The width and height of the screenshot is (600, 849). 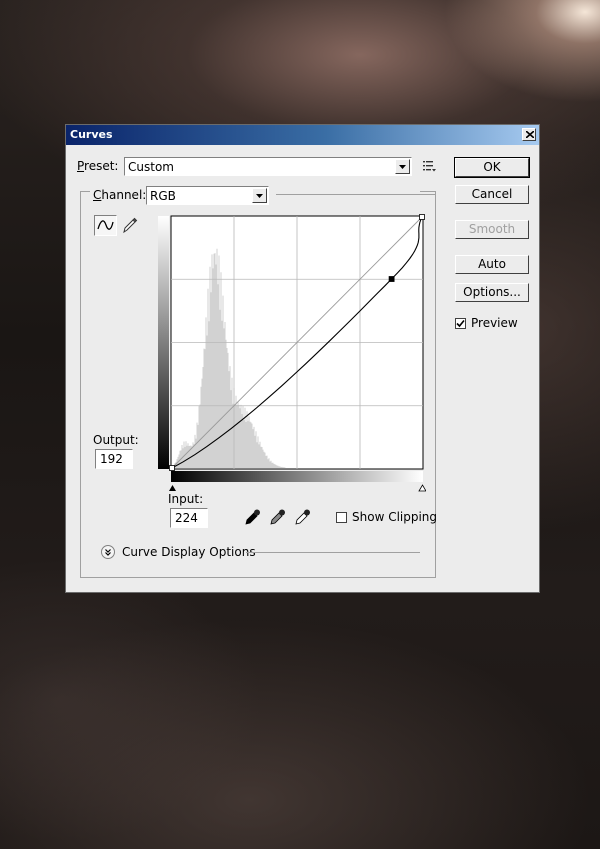 I want to click on pencil-icon, so click(x=130, y=225).